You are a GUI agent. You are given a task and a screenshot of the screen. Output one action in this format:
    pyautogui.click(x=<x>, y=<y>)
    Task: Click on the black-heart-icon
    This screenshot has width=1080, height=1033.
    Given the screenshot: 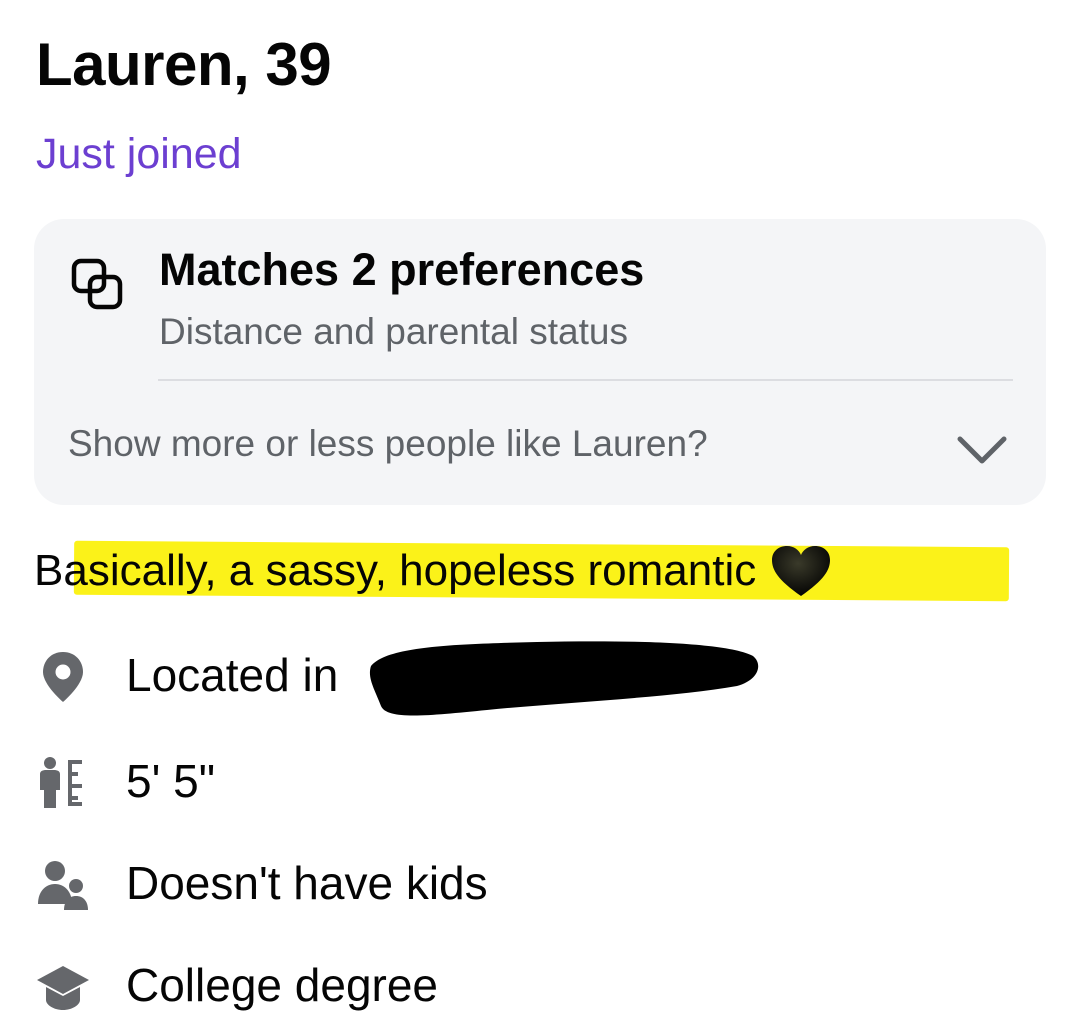 What is the action you would take?
    pyautogui.click(x=801, y=571)
    